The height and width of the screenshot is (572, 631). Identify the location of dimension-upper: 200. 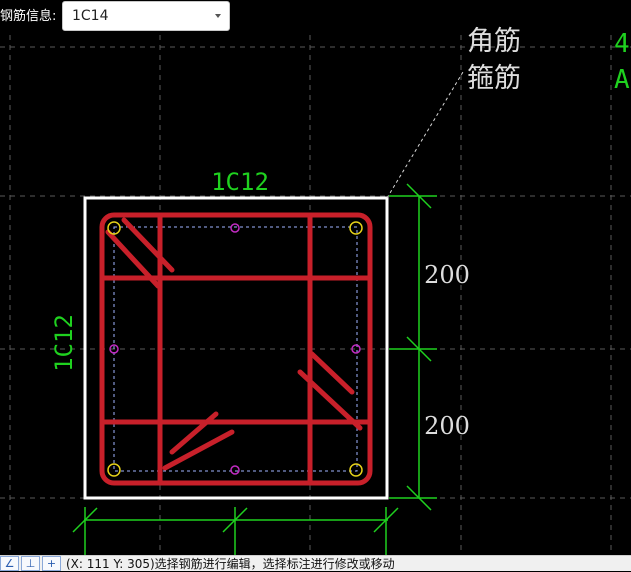
(447, 275).